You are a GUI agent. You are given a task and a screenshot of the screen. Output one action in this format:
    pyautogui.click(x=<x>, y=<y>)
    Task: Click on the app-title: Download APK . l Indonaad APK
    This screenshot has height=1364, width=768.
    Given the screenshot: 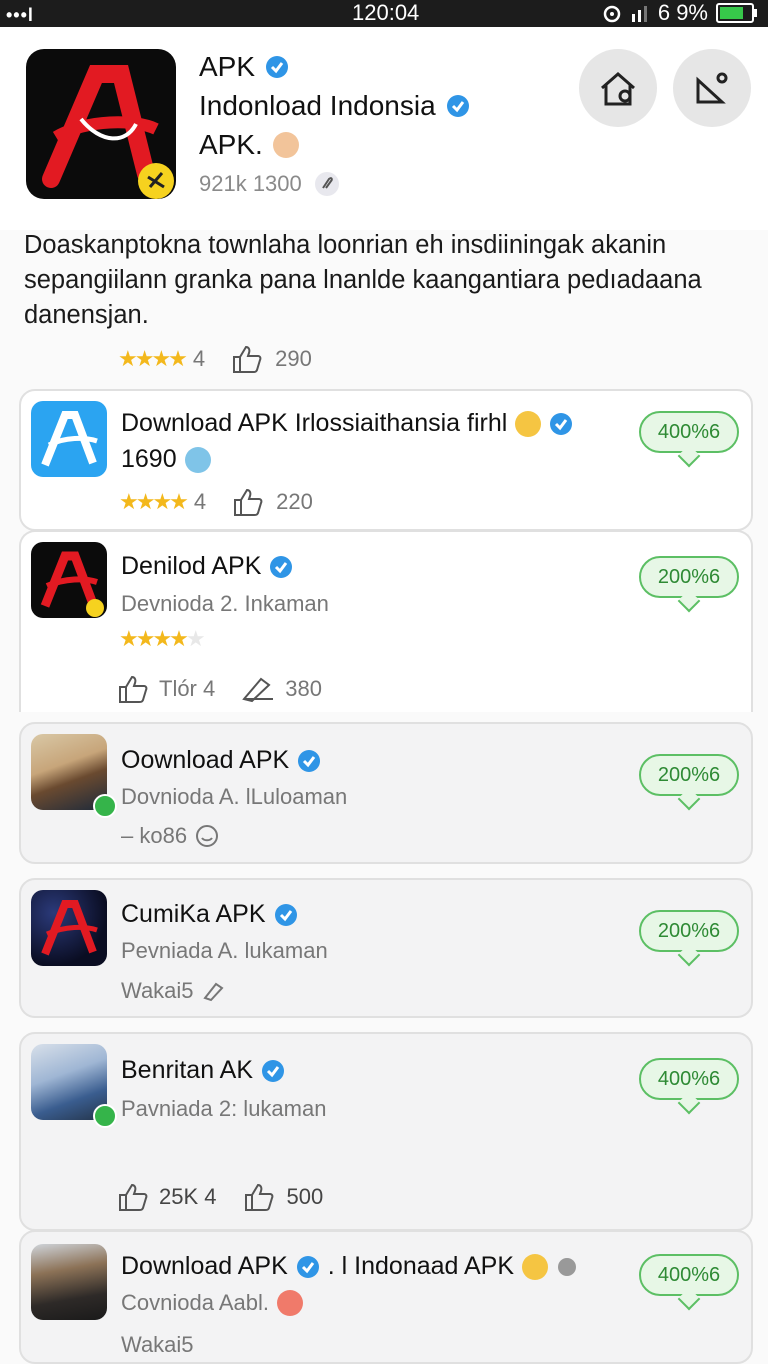 What is the action you would take?
    pyautogui.click(x=349, y=1266)
    